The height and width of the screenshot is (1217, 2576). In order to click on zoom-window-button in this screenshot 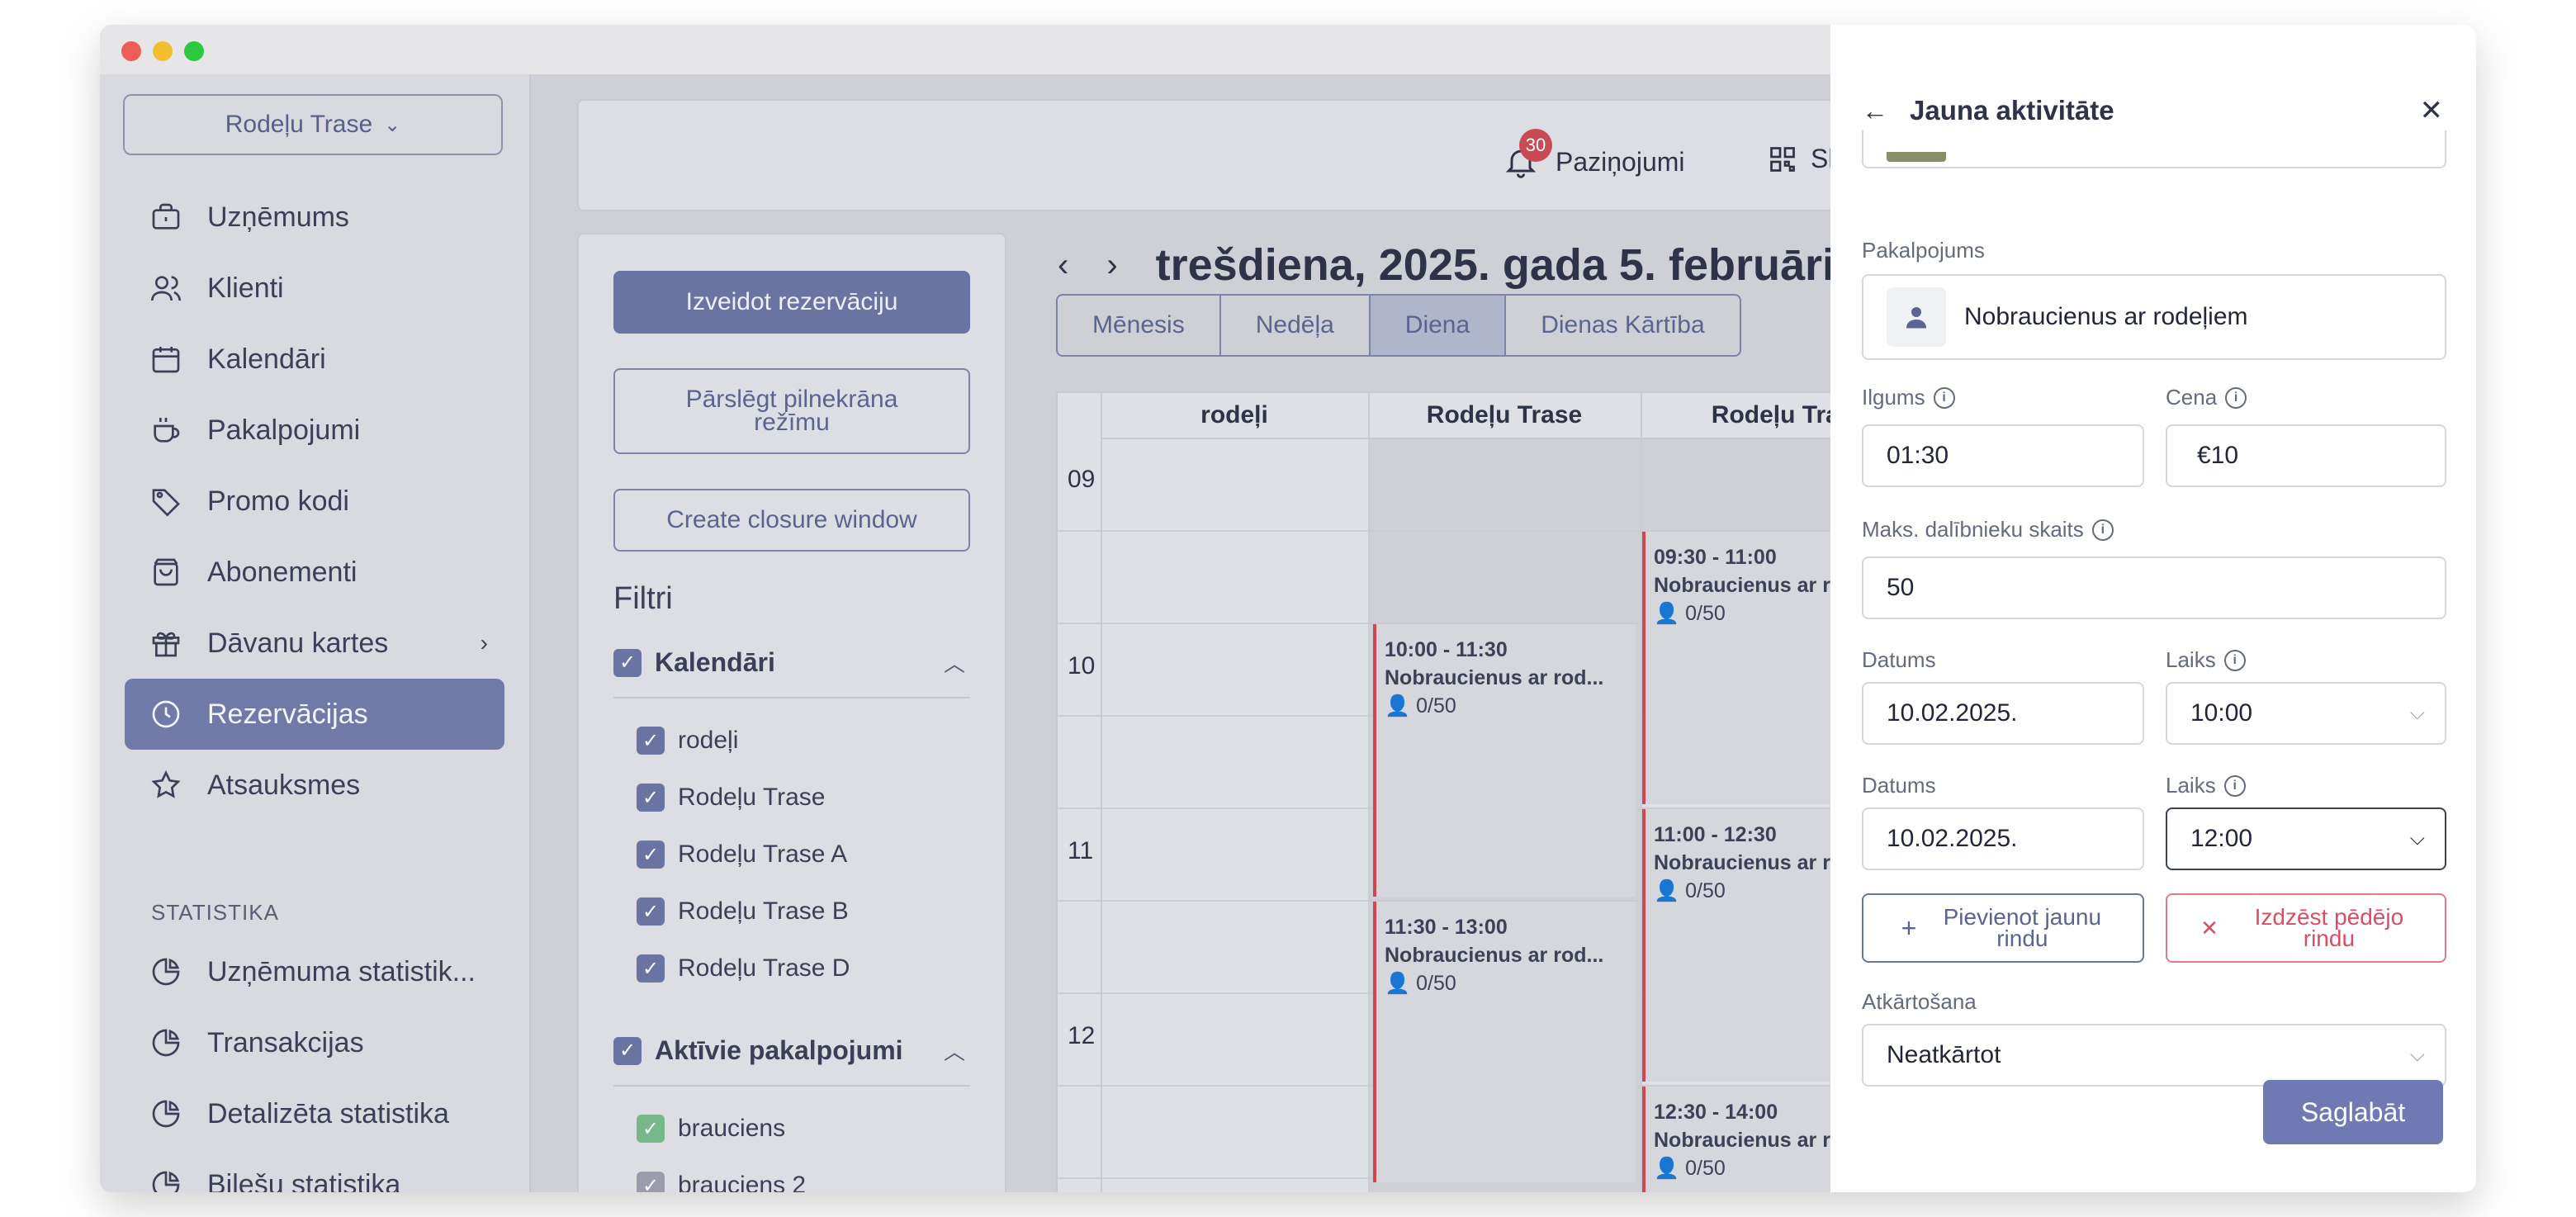, I will do `click(194, 51)`.